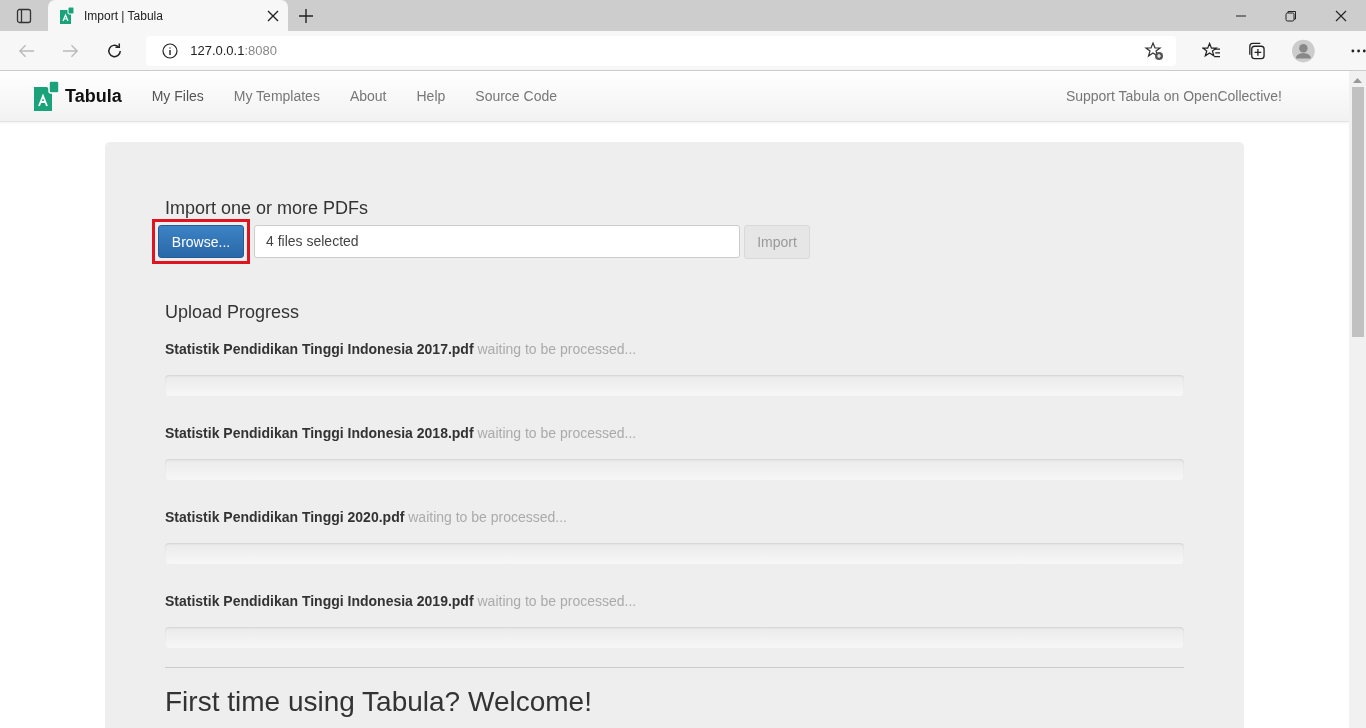 This screenshot has height=728, width=1366. What do you see at coordinates (276, 96) in the screenshot?
I see `nav-link: My Templates` at bounding box center [276, 96].